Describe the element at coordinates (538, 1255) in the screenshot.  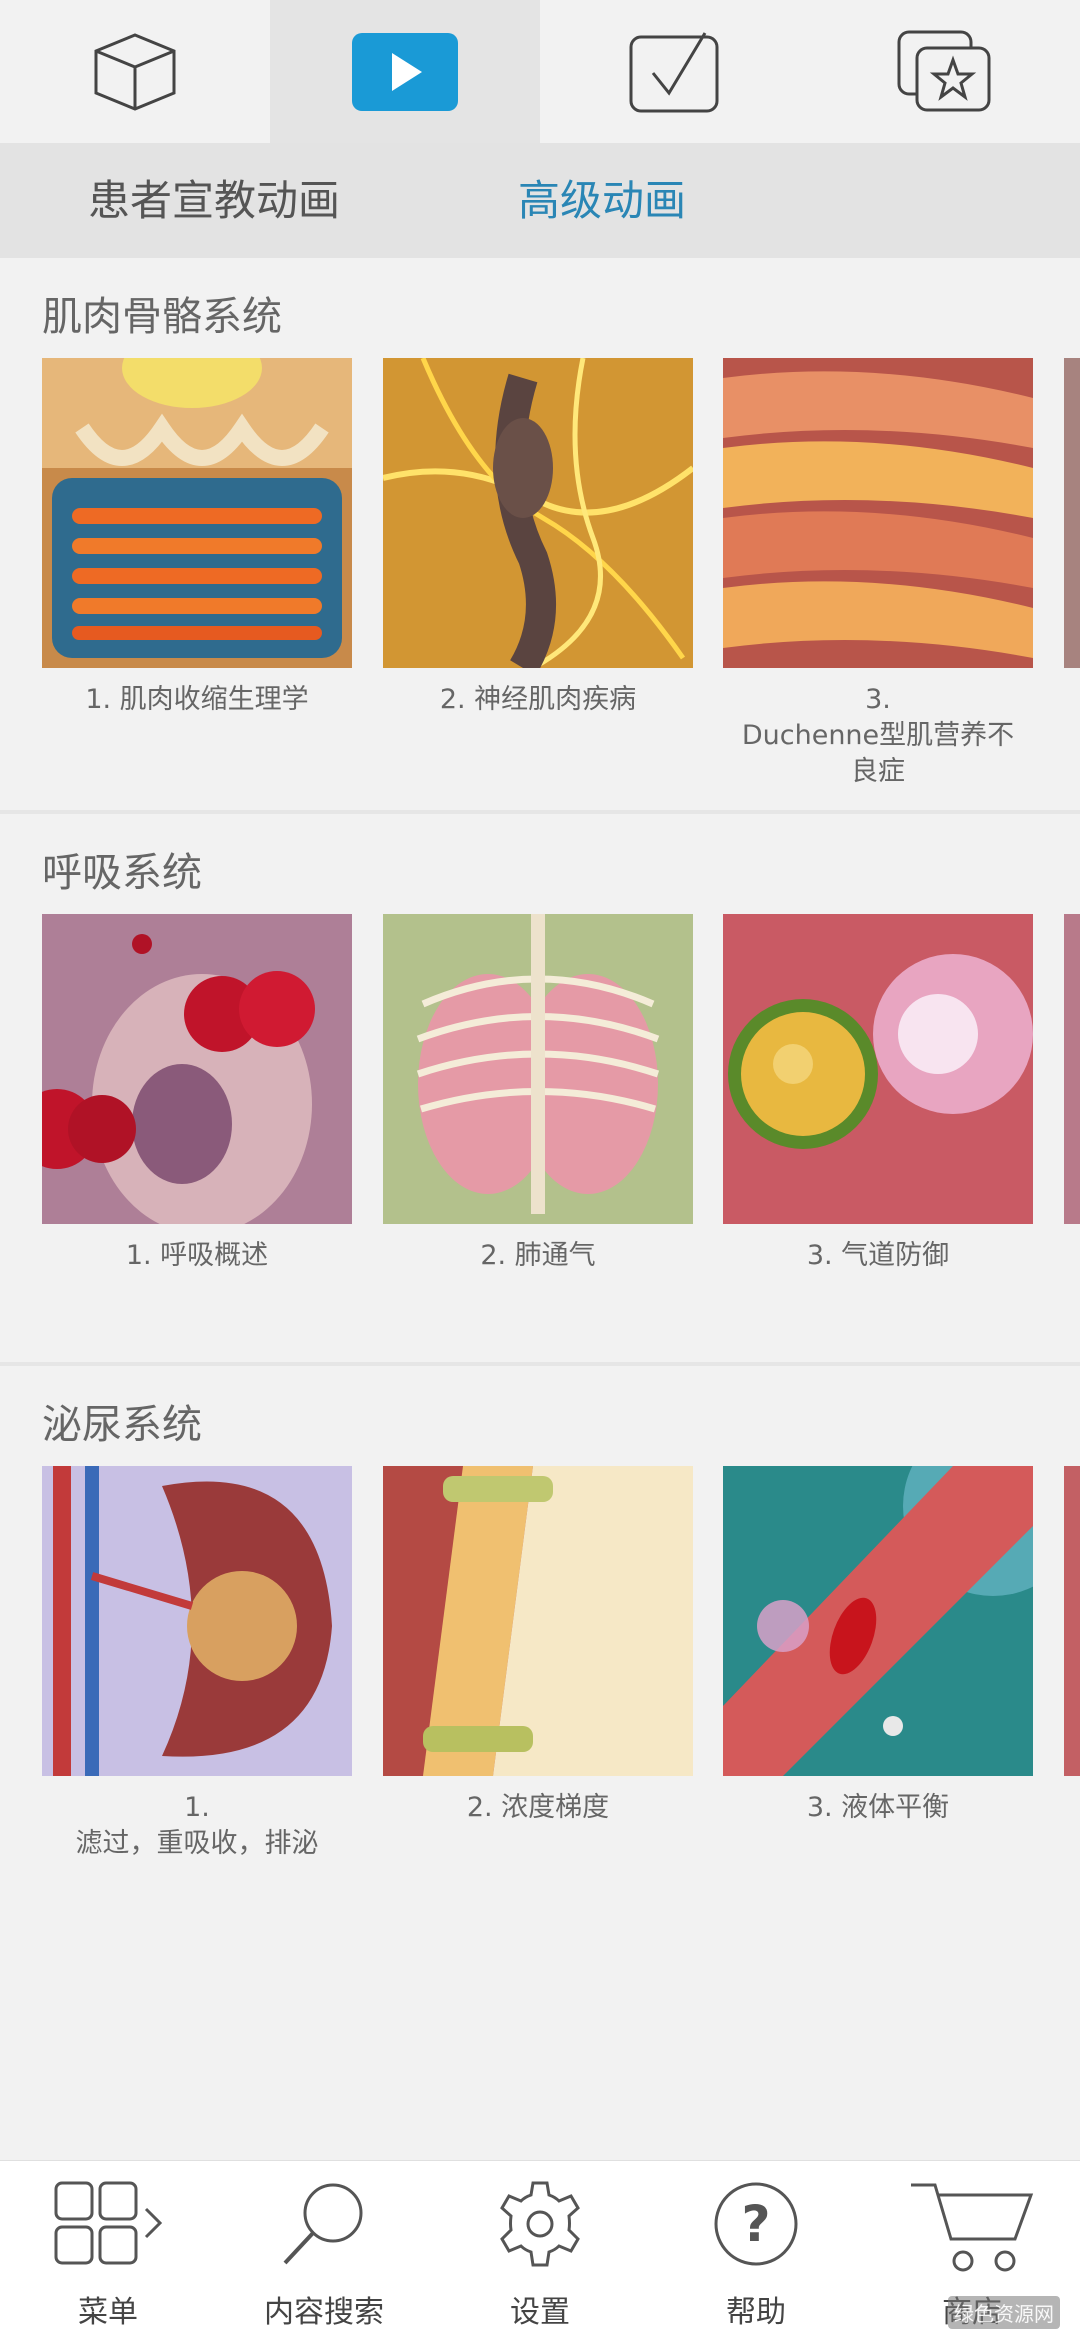
I see `card-caption: 2. 肺通气` at that location.